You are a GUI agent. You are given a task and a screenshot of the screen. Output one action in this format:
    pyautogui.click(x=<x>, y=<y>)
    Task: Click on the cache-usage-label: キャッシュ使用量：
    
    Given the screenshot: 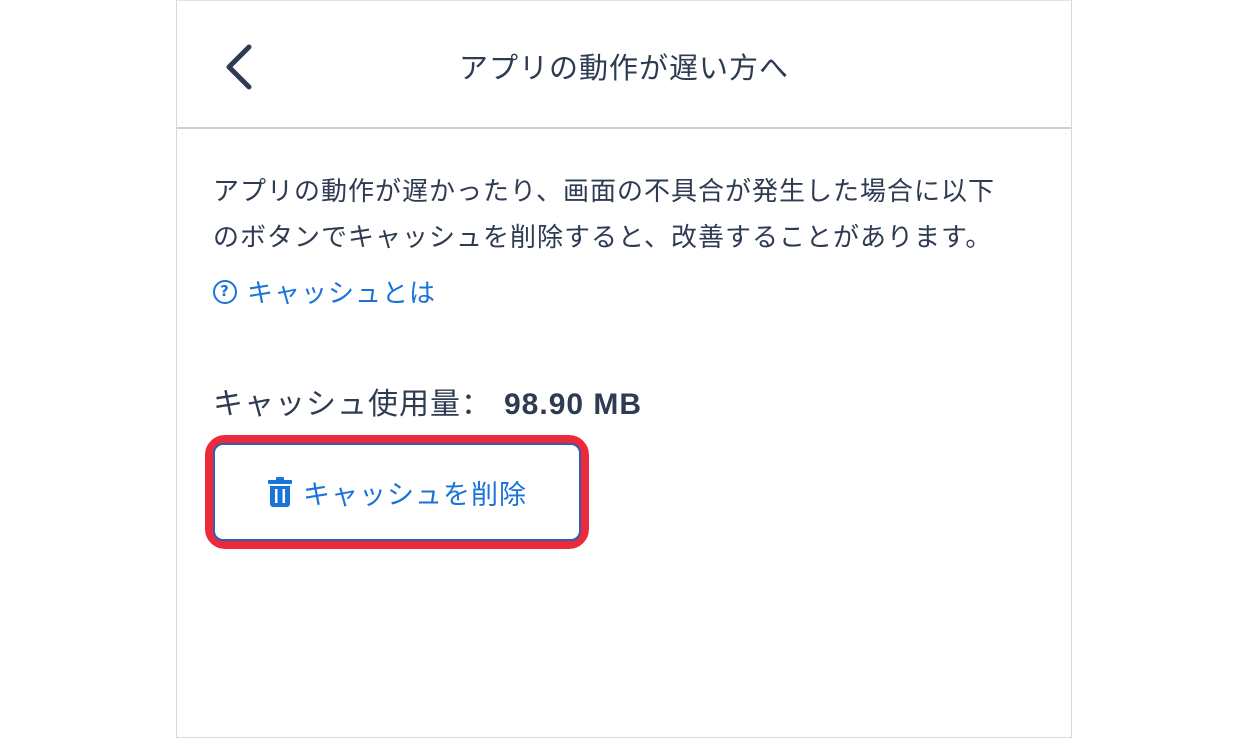 What is the action you would take?
    pyautogui.click(x=352, y=404)
    